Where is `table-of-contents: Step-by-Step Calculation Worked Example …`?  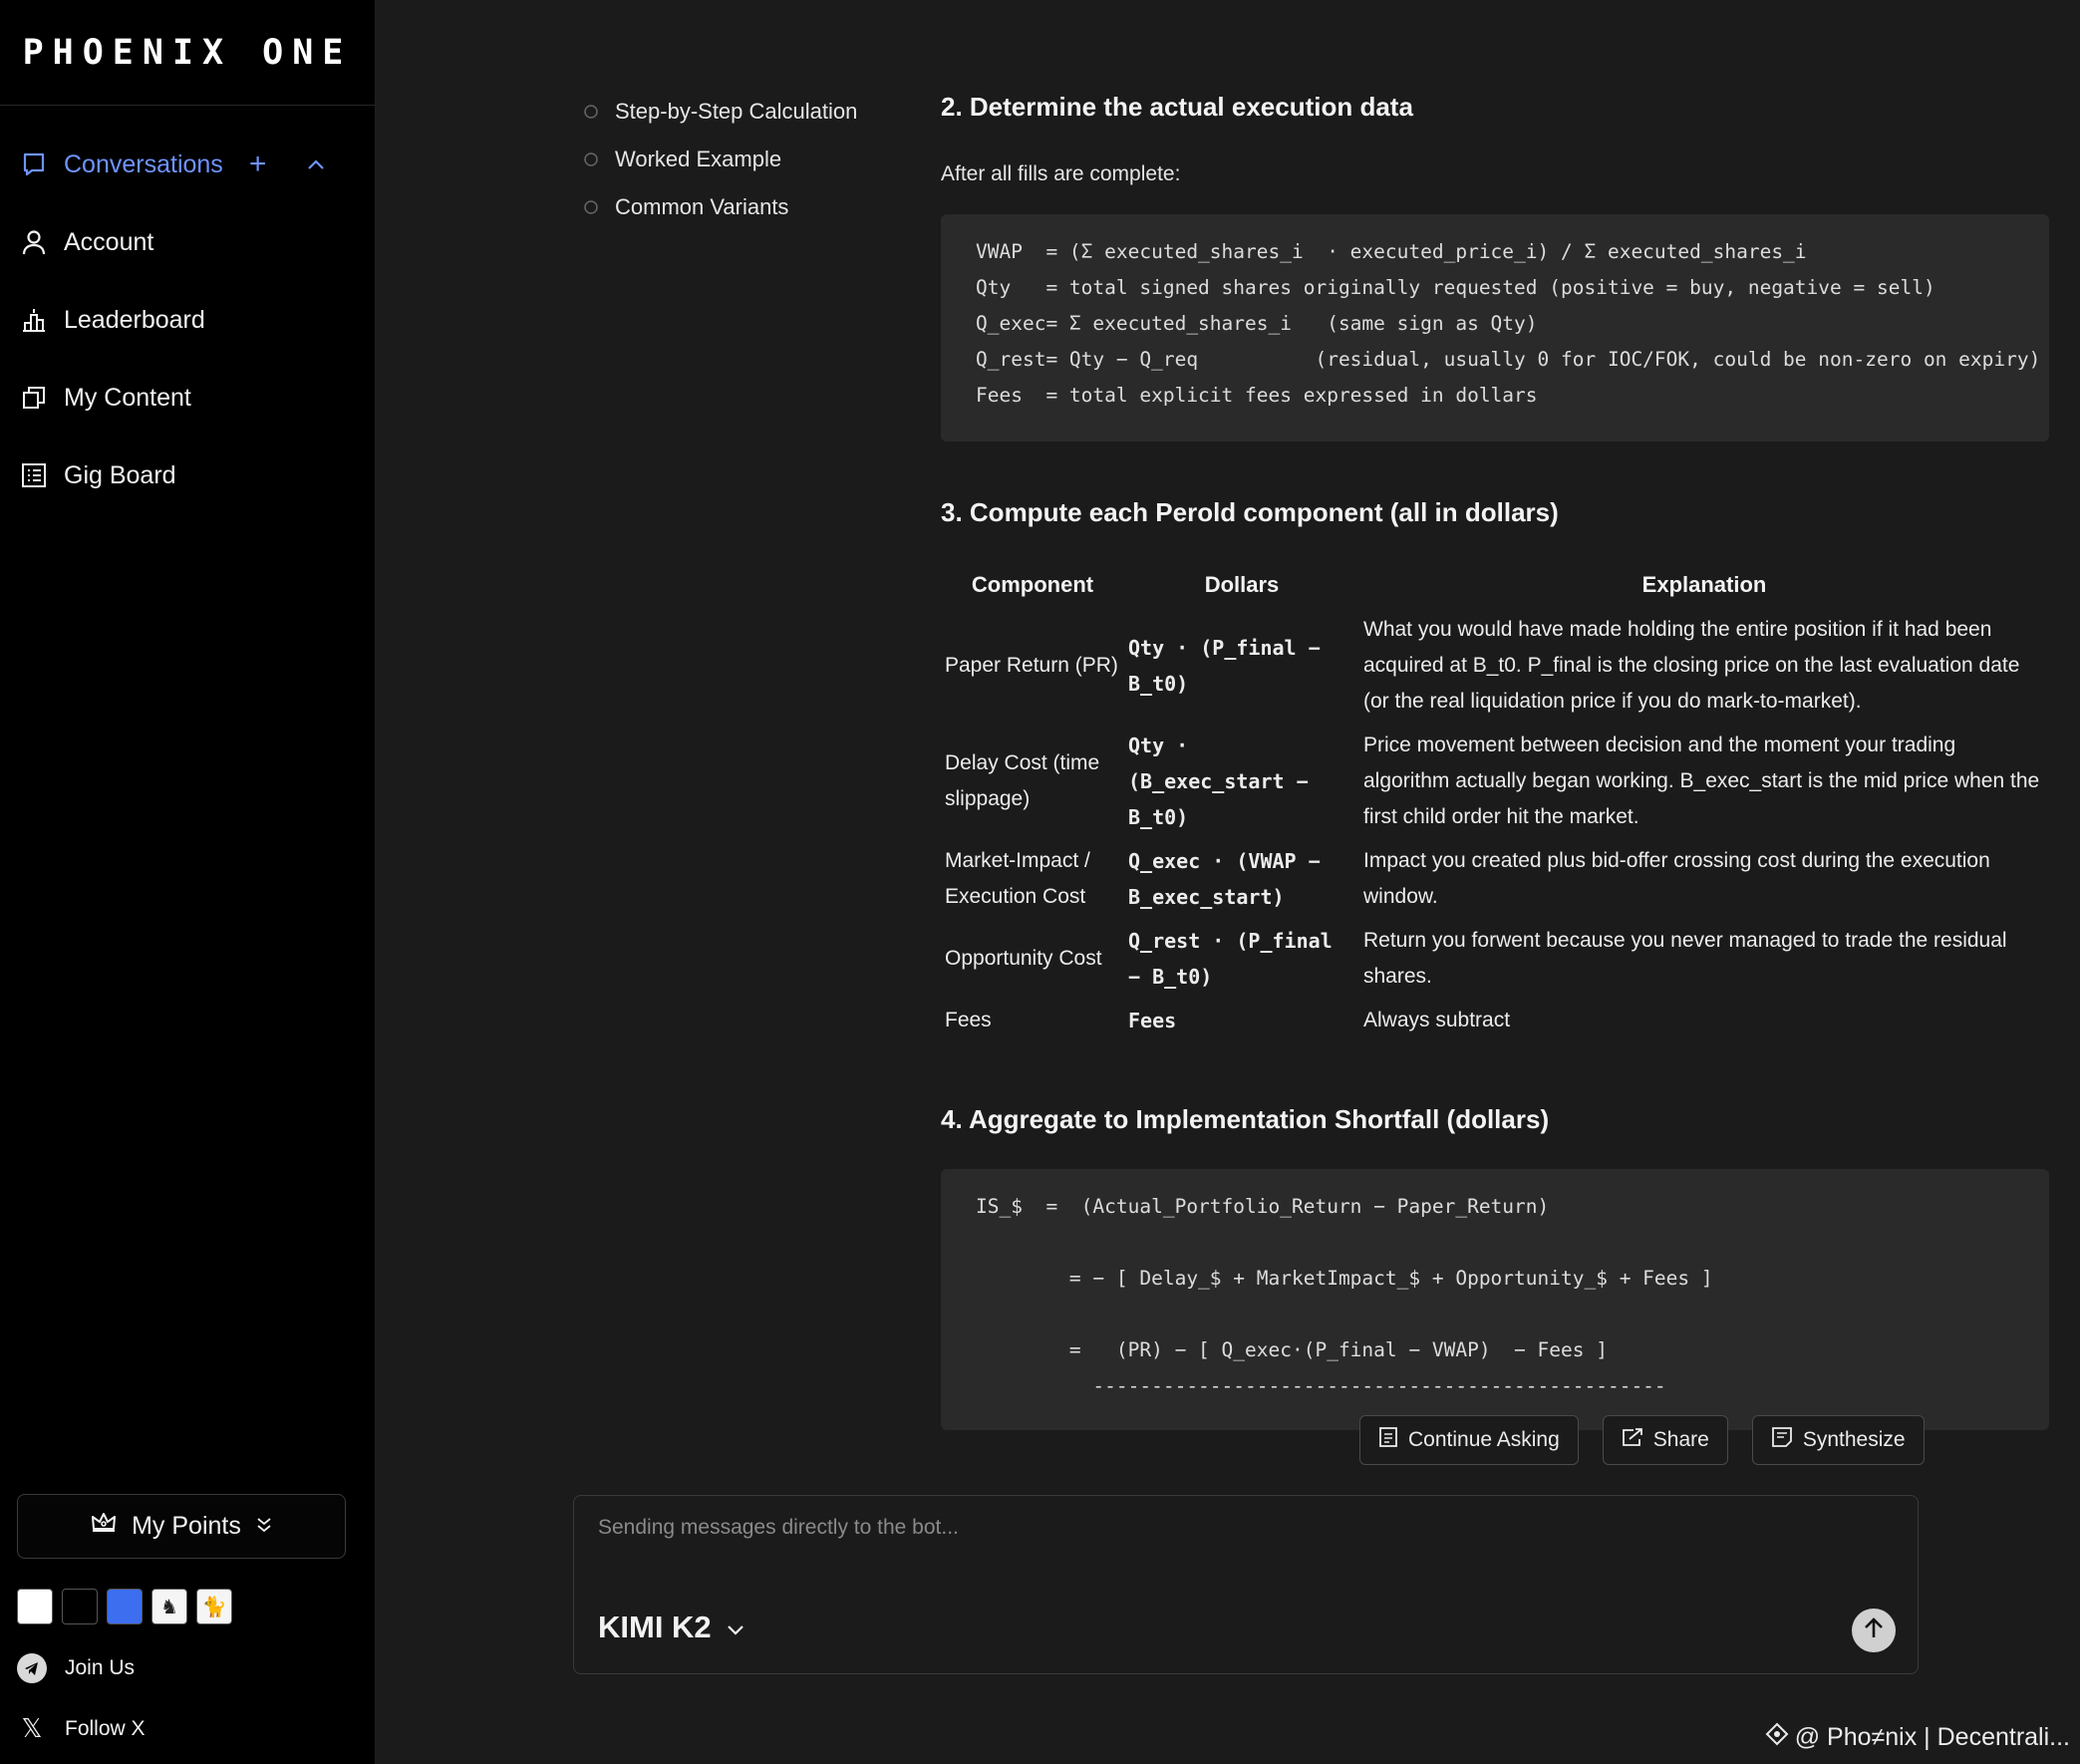
table-of-contents: Step-by-Step Calculation Worked Example … is located at coordinates (720, 159).